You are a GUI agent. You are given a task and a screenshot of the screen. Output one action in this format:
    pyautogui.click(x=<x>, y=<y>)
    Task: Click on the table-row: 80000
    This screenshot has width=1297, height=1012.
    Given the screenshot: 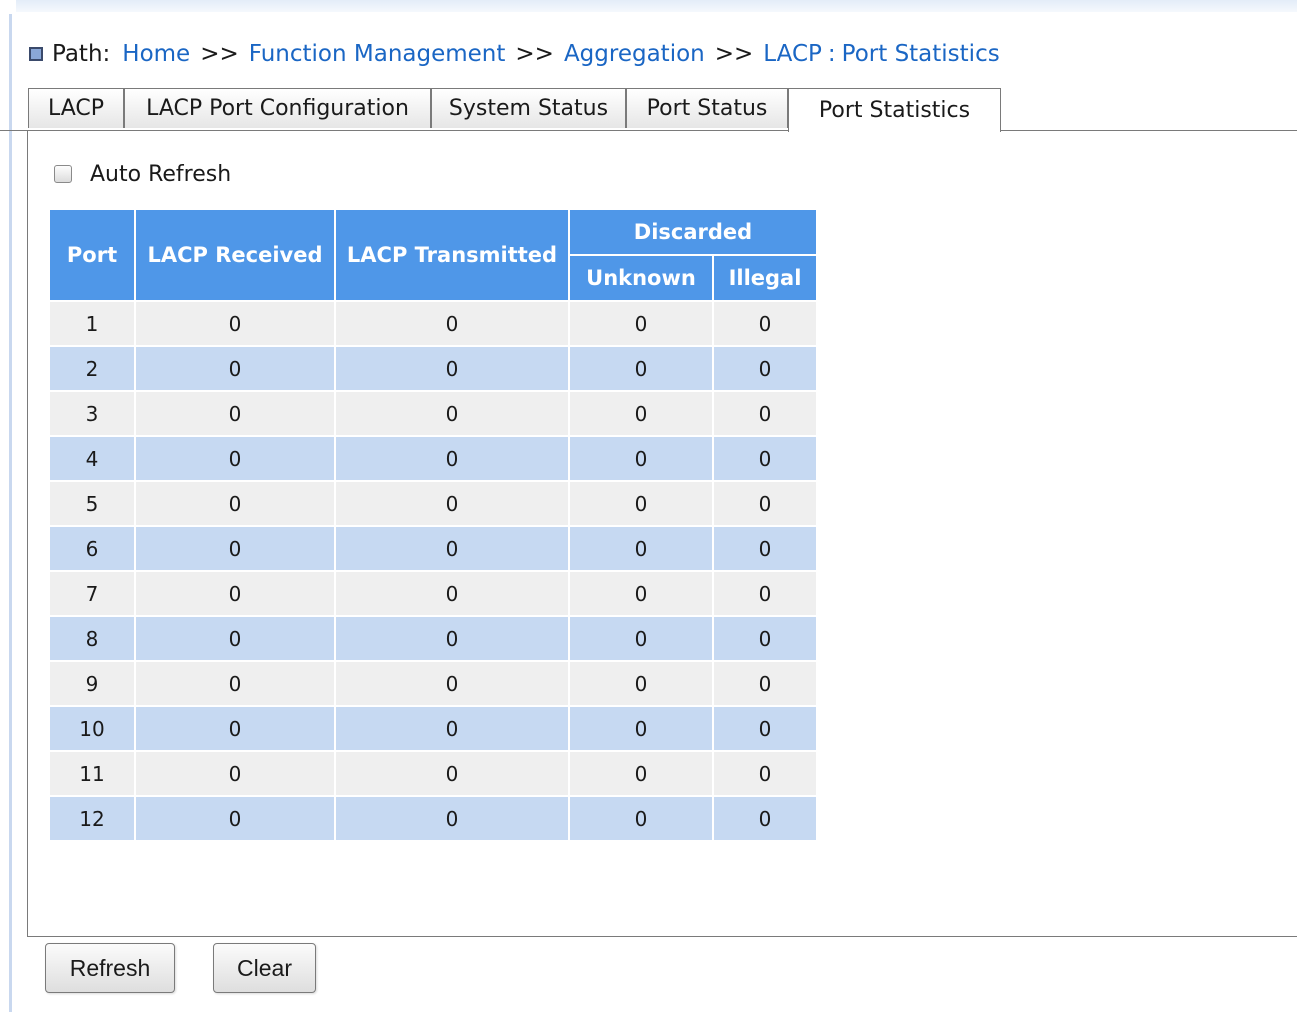 What is the action you would take?
    pyautogui.click(x=433, y=638)
    